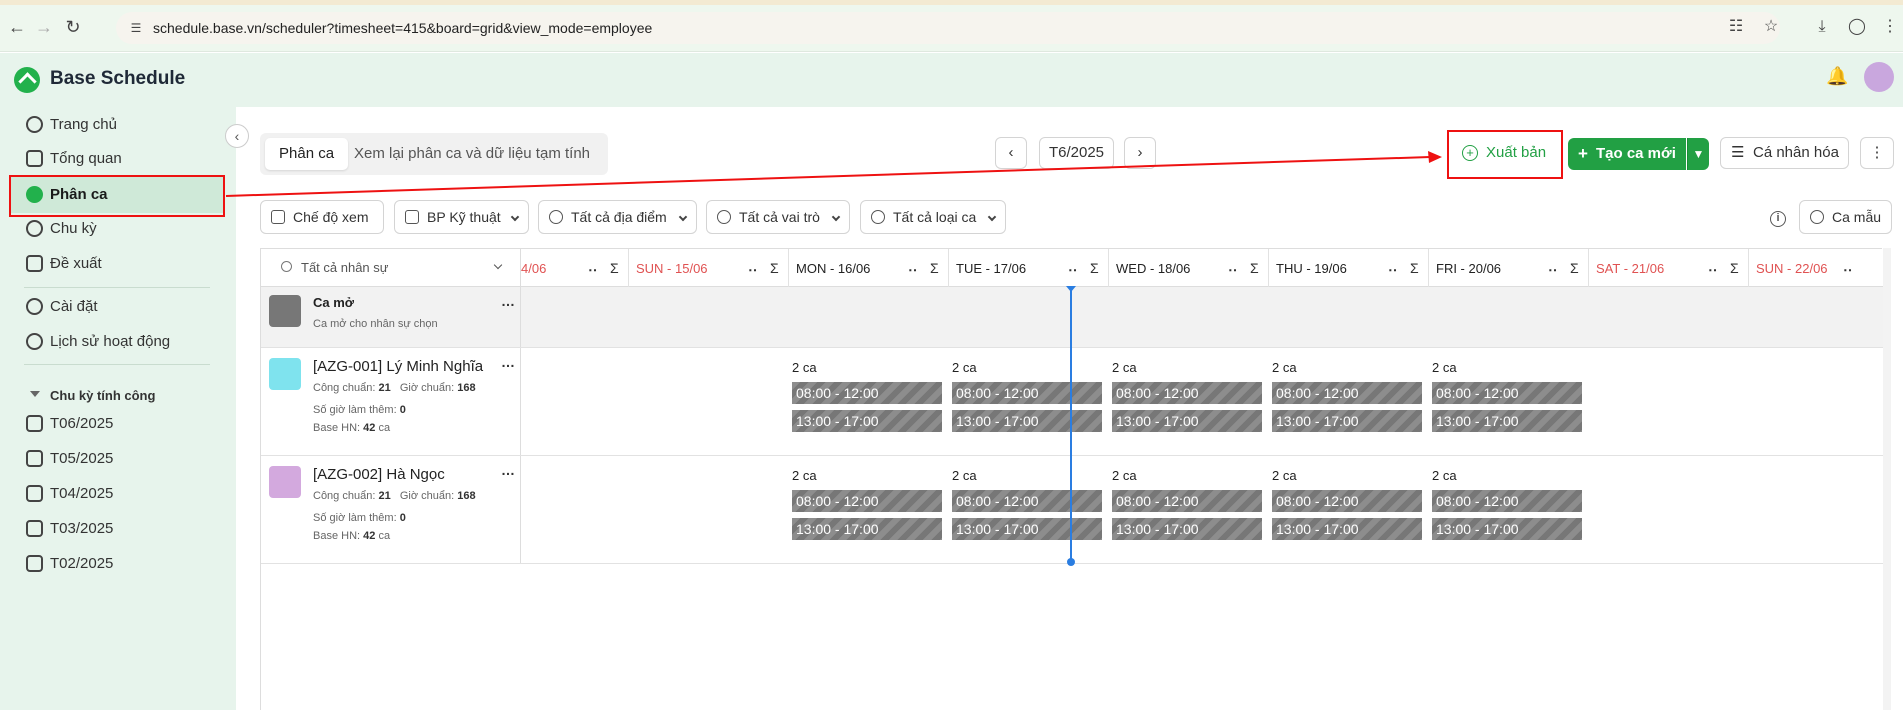  I want to click on employee-search: Tất cả nhân sự, so click(391, 268).